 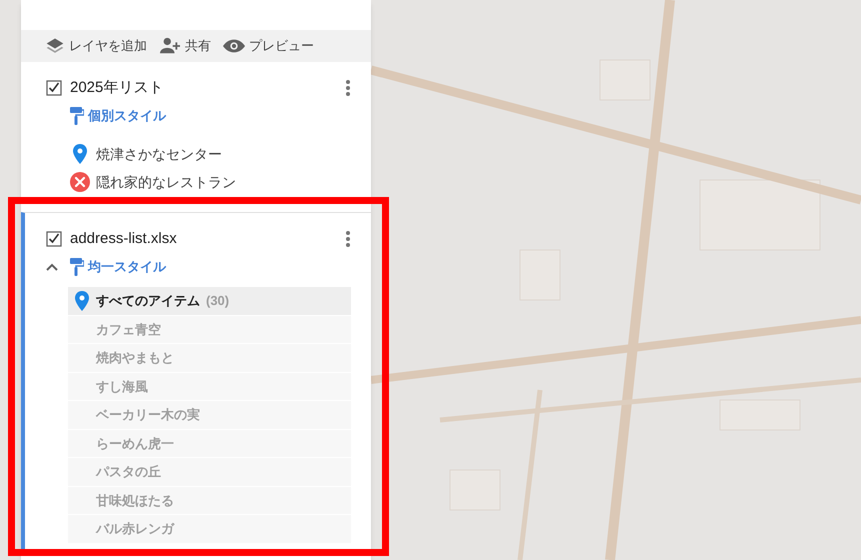 I want to click on style-item: バル赤レンガ, so click(x=209, y=528).